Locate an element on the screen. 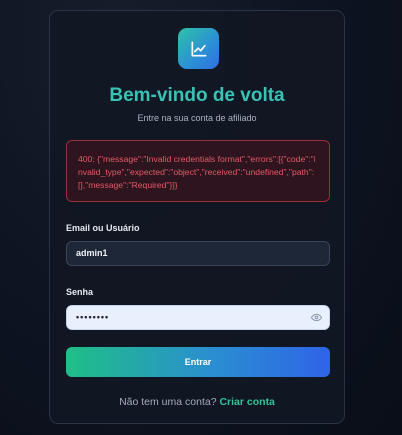 This screenshot has width=402, height=435. page-subtitle: Entre na sua conta de afiliado is located at coordinates (197, 118).